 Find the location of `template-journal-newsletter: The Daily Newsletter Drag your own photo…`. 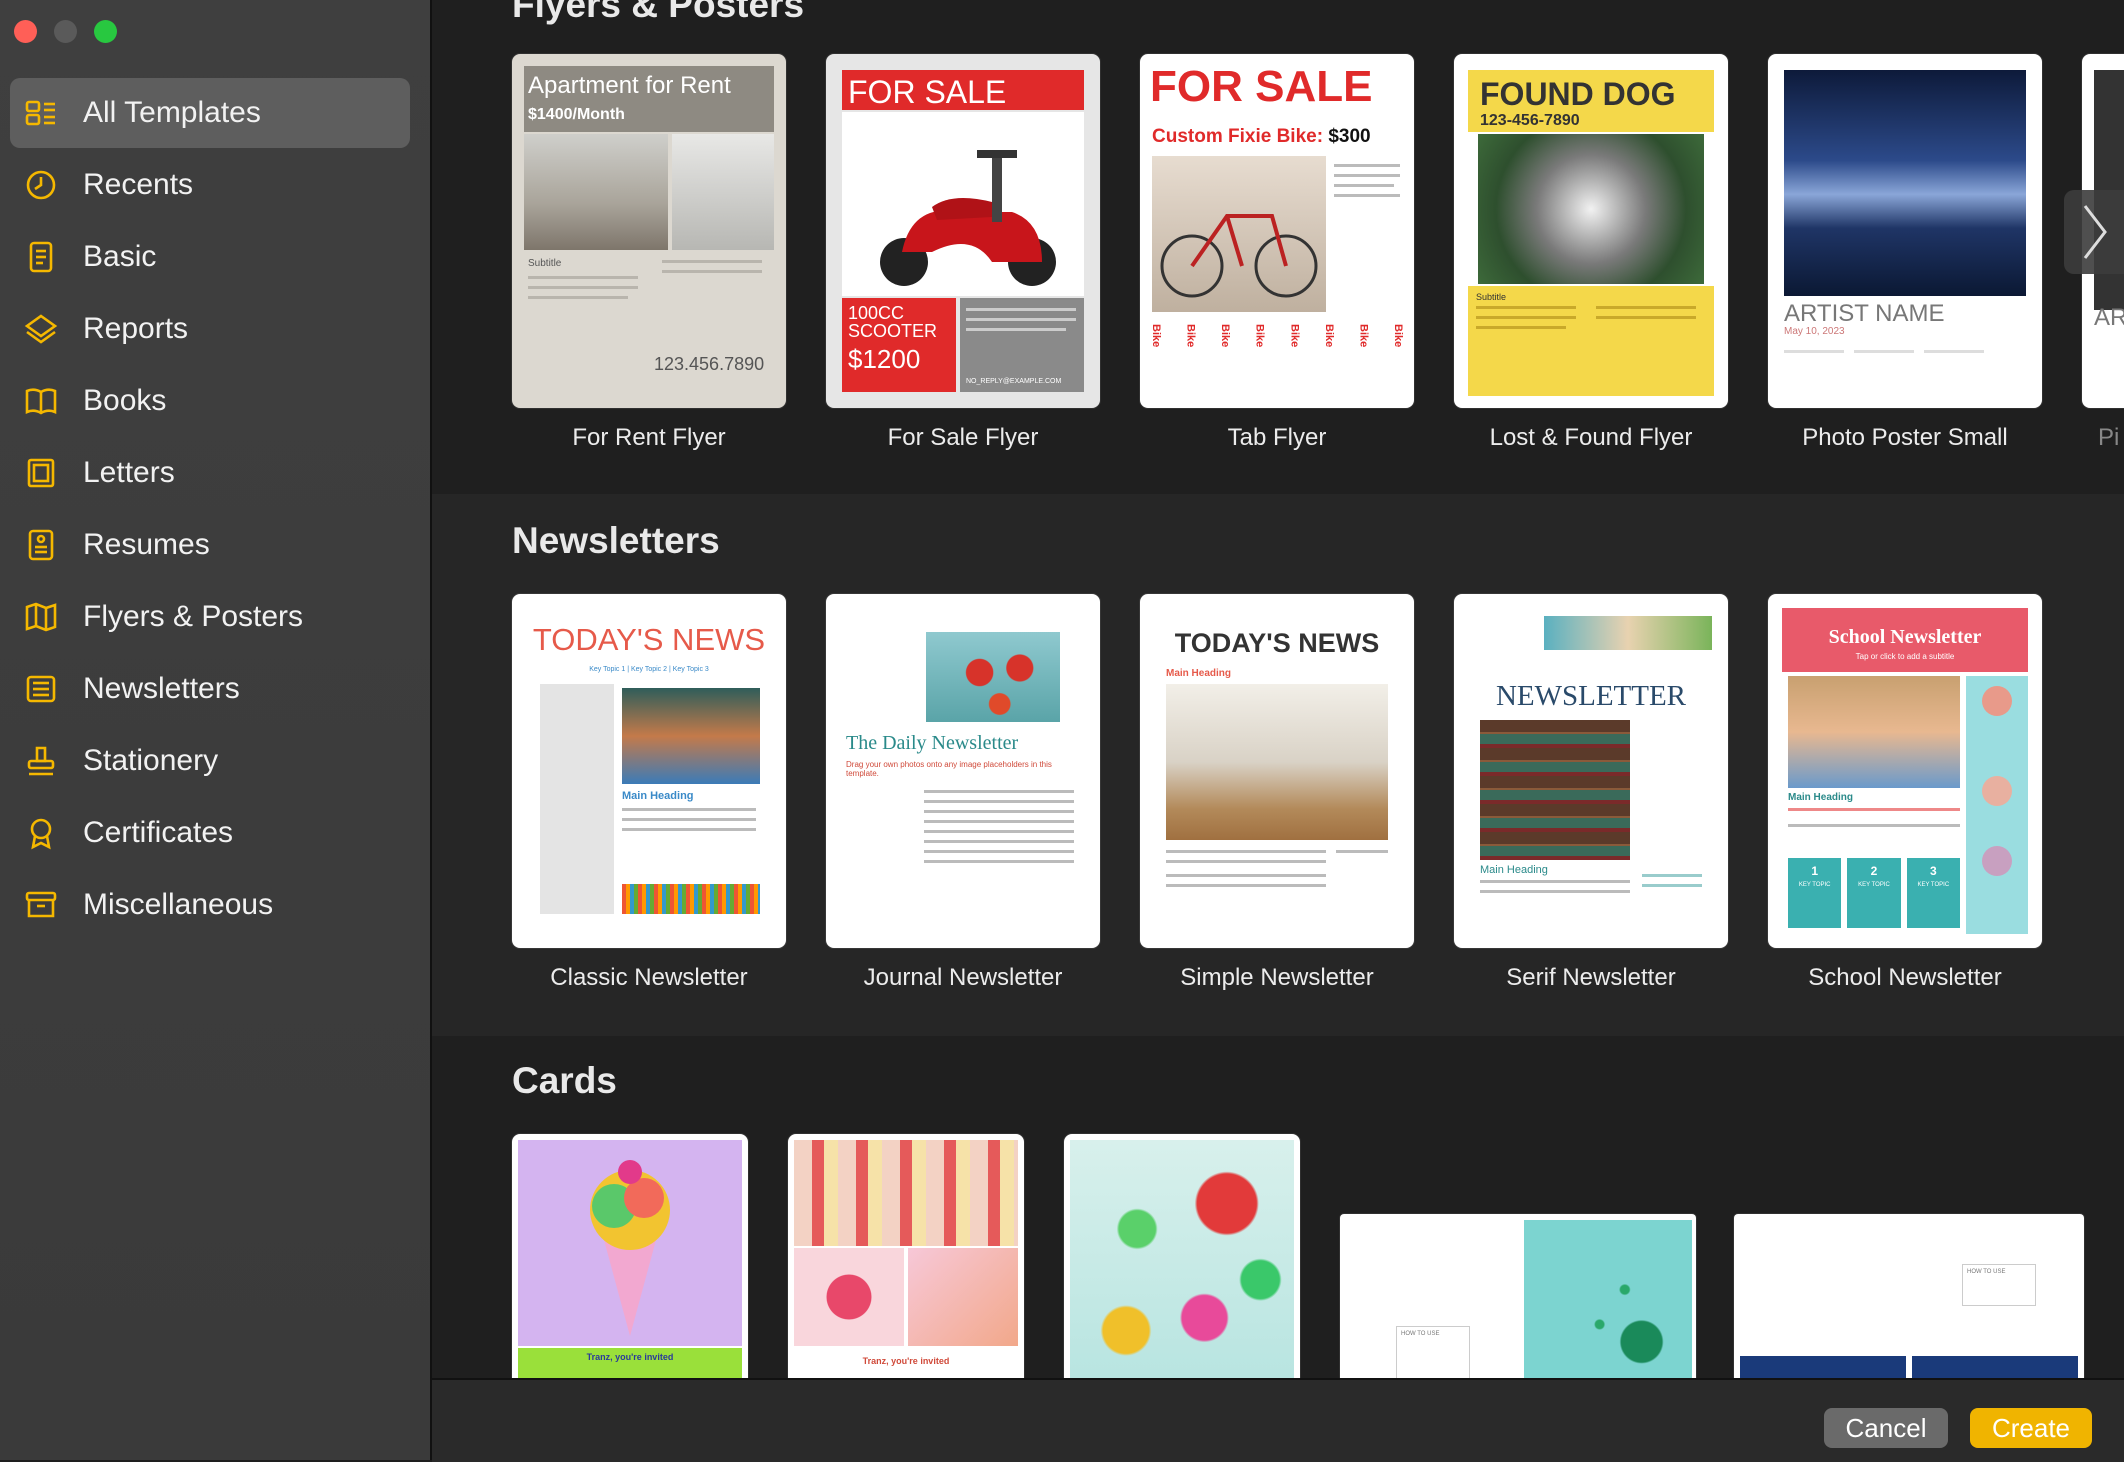

template-journal-newsletter: The Daily Newsletter Drag your own photo… is located at coordinates (963, 793).